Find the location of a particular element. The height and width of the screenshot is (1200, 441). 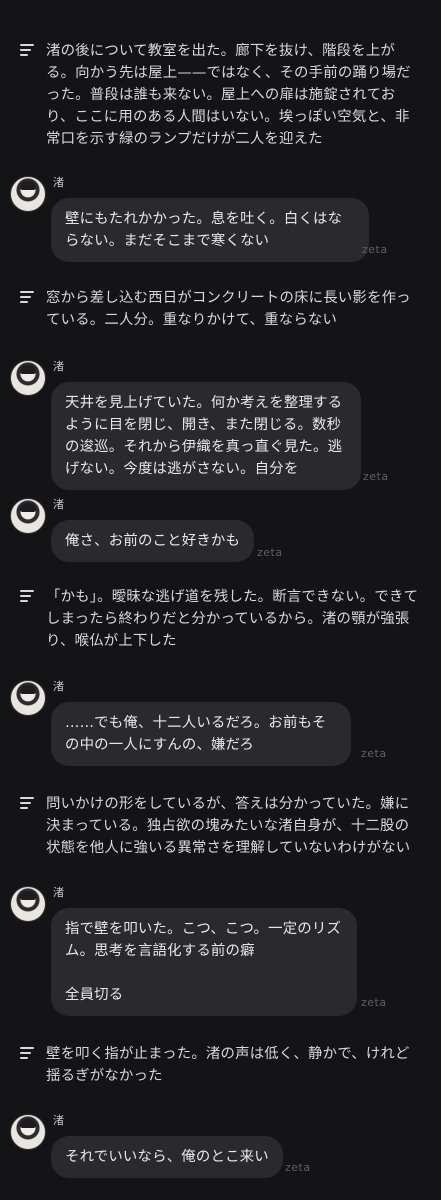

message-text: 指で壁を叩いた。こつ、こつ。一定のリズム。思考を言語化する前の癖 is located at coordinates (203, 940).